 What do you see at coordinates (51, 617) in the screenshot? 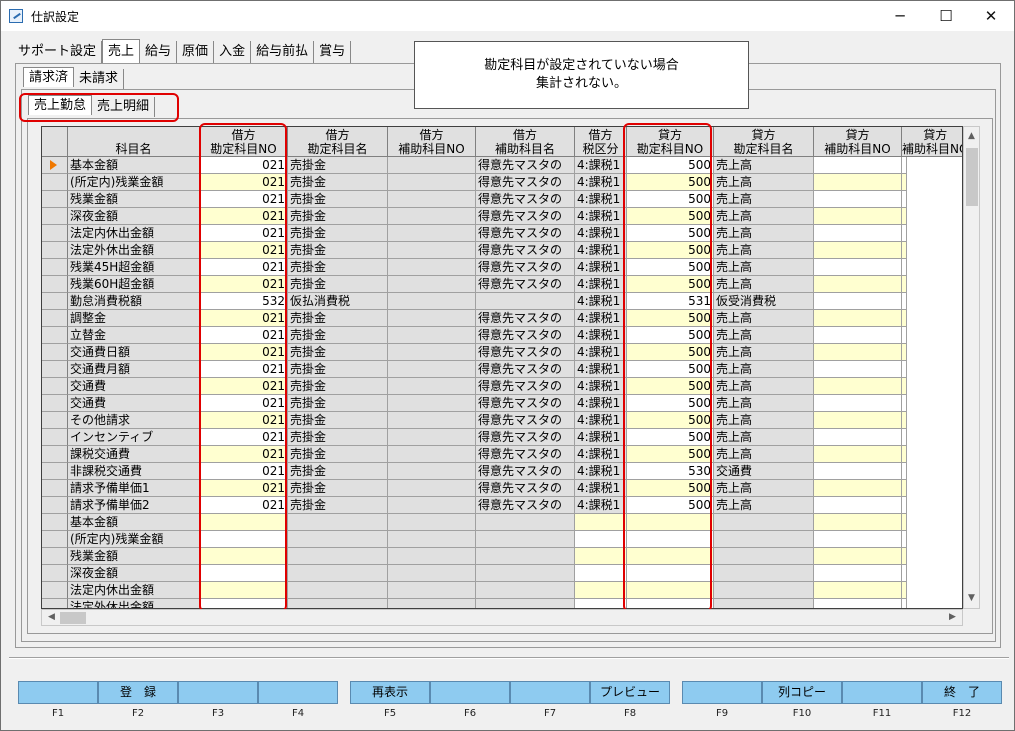
I see `scroll-left-icon: ◀` at bounding box center [51, 617].